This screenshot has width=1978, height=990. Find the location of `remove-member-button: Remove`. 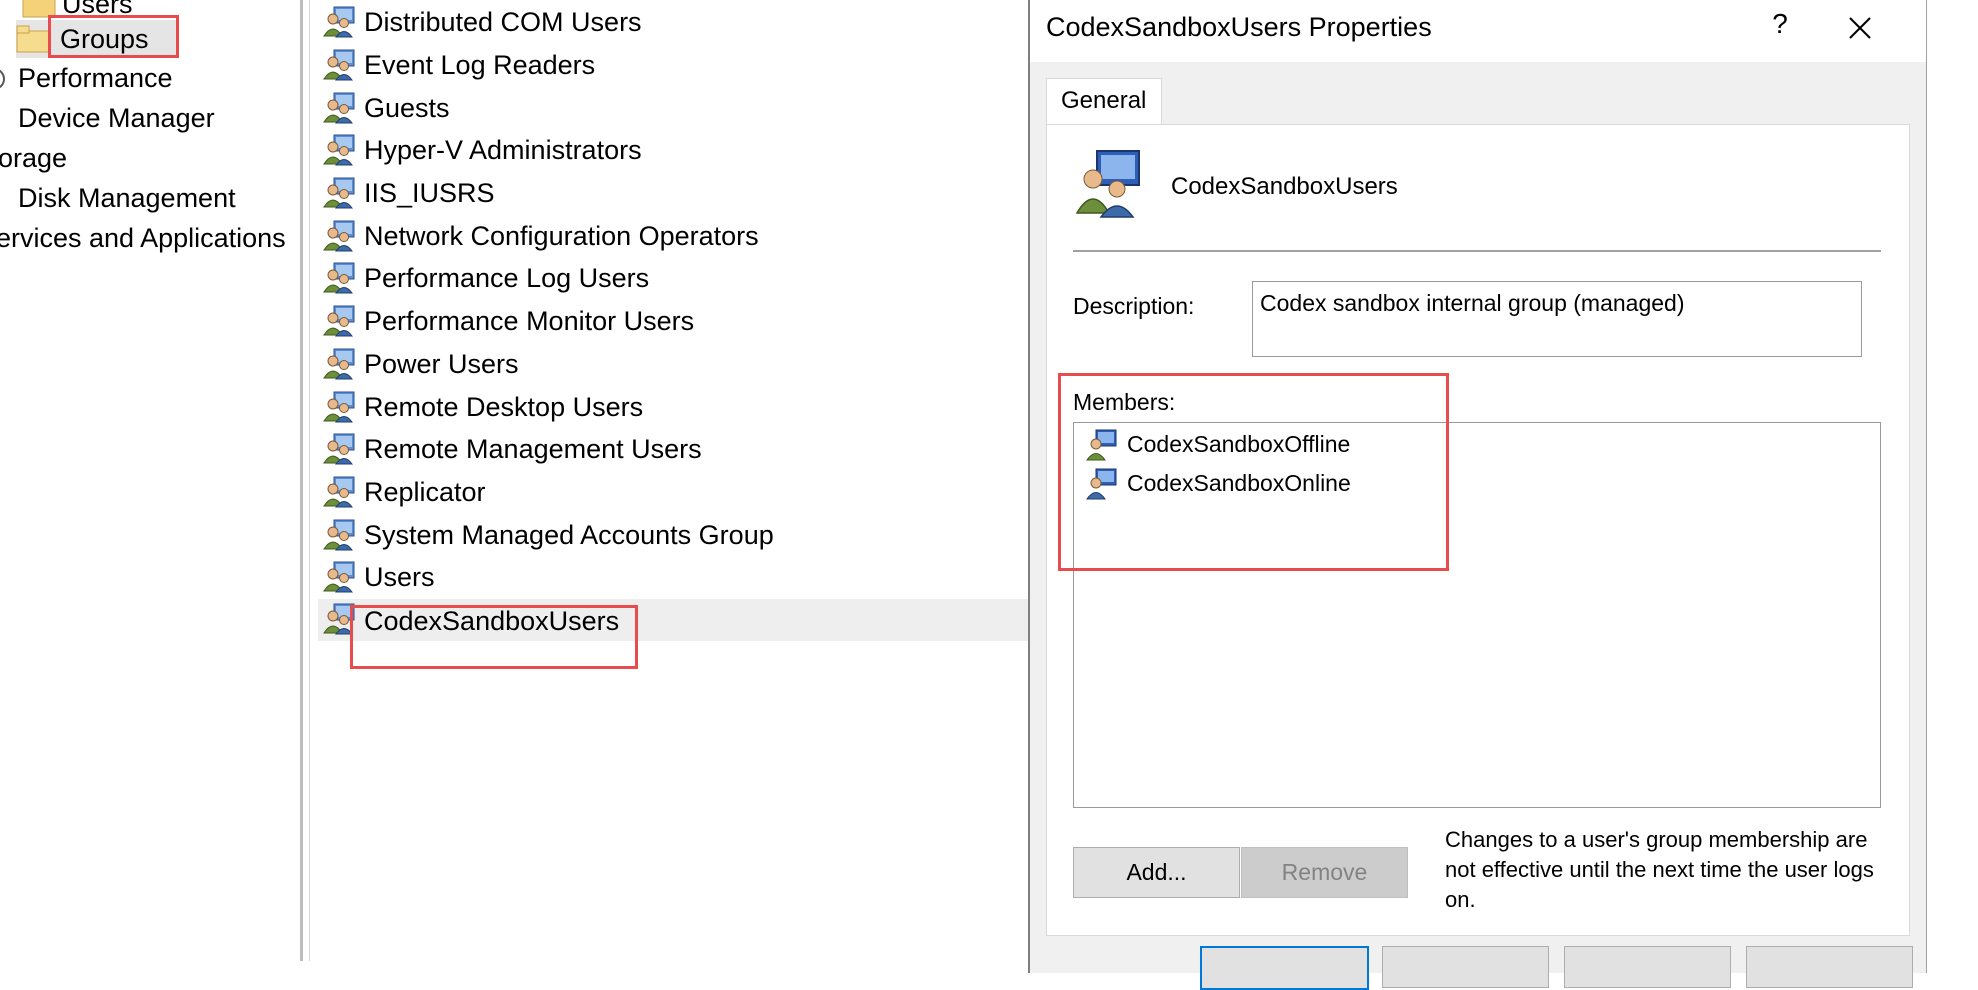

remove-member-button: Remove is located at coordinates (1324, 872).